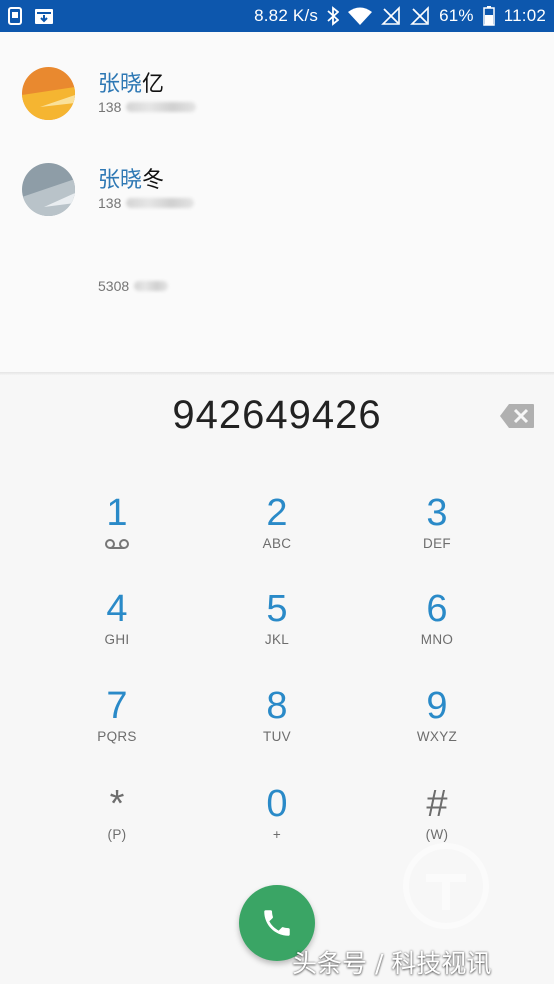 The width and height of the screenshot is (554, 984). I want to click on backspace-icon, so click(517, 416).